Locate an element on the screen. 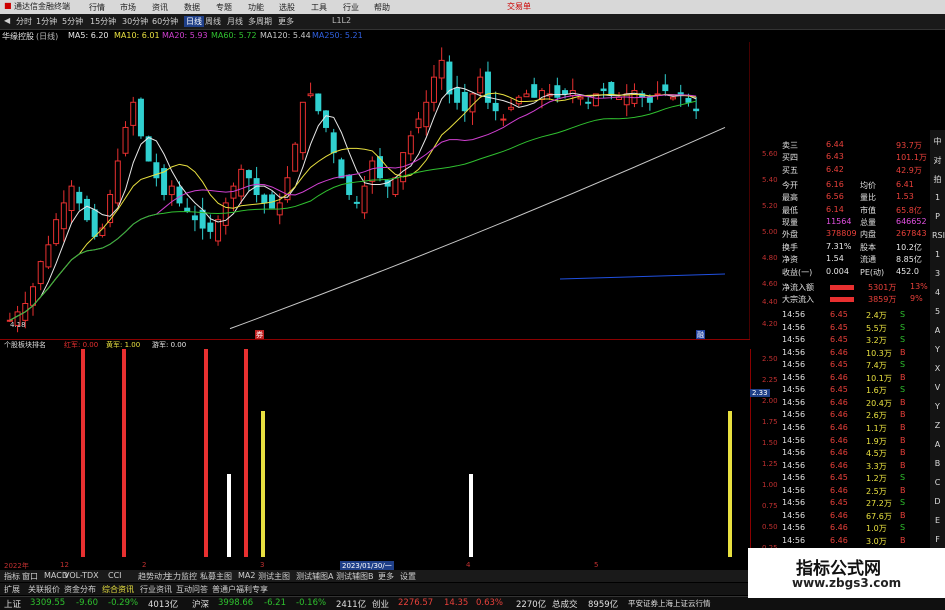 This screenshot has width=945, height=610. tab-1min: 1分钟 is located at coordinates (46, 21).